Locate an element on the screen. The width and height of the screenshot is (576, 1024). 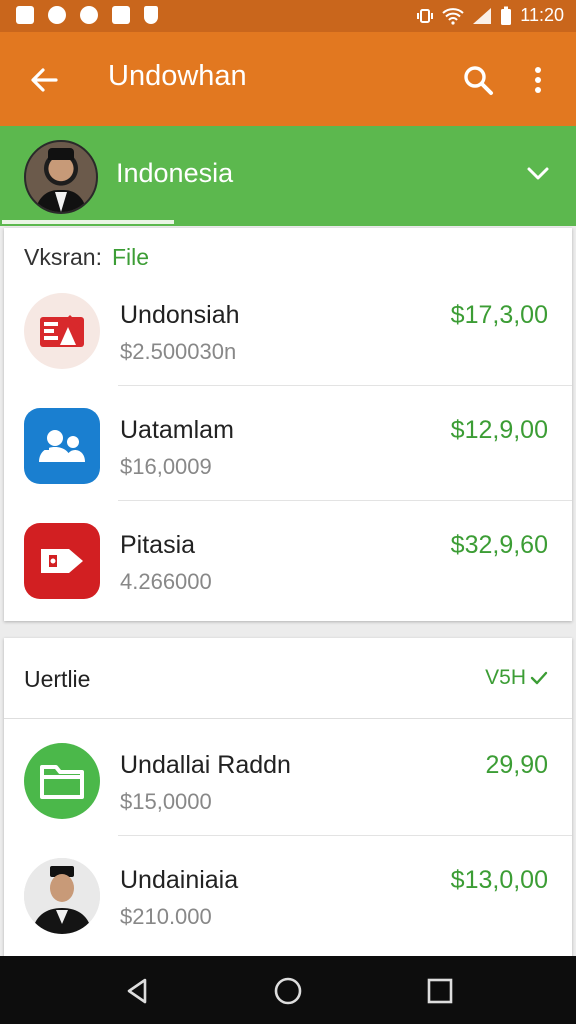
item-subtitle: $16,0009 is located at coordinates (166, 466).